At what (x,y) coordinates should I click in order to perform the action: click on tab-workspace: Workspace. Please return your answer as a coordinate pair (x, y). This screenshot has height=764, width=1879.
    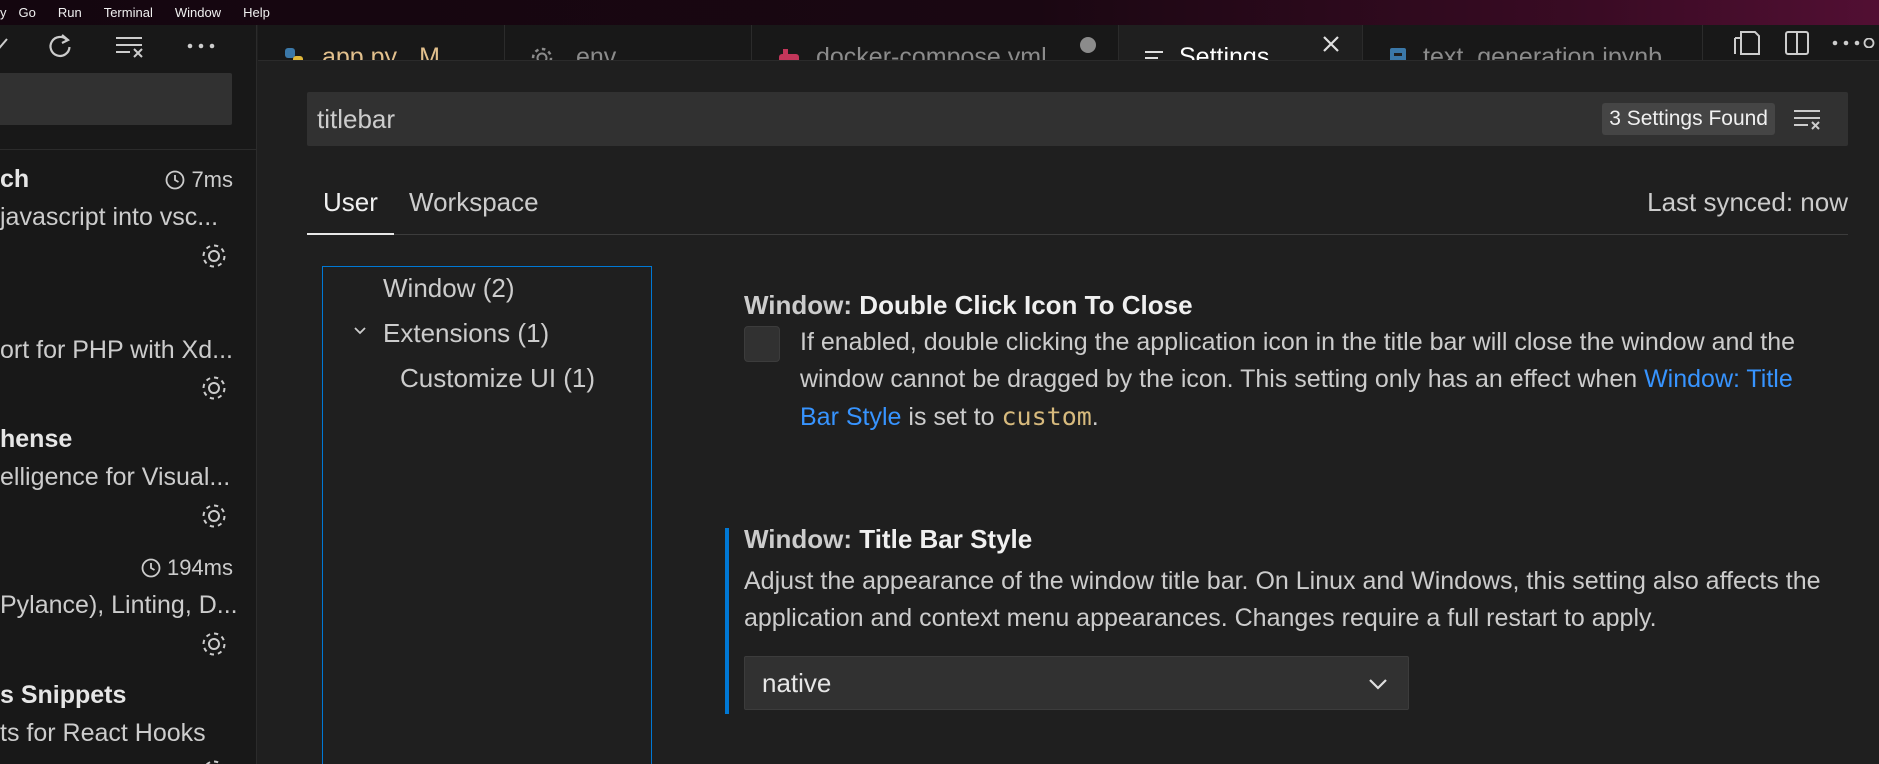
    Looking at the image, I should click on (474, 203).